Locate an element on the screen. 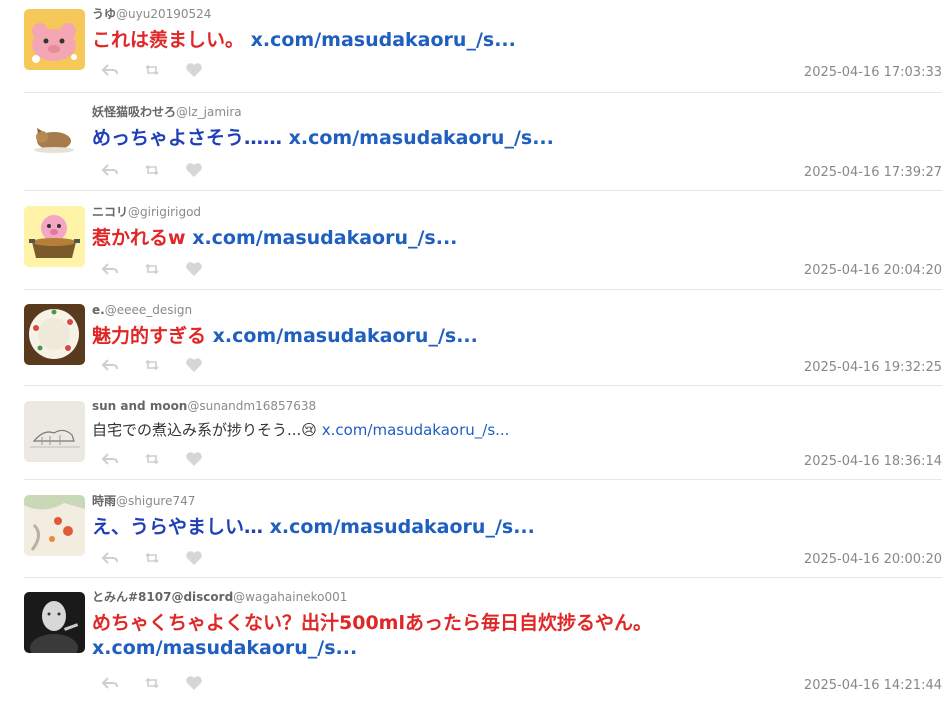 This screenshot has width=946, height=707. display-name: 妖怪猫吸わせろ is located at coordinates (134, 112).